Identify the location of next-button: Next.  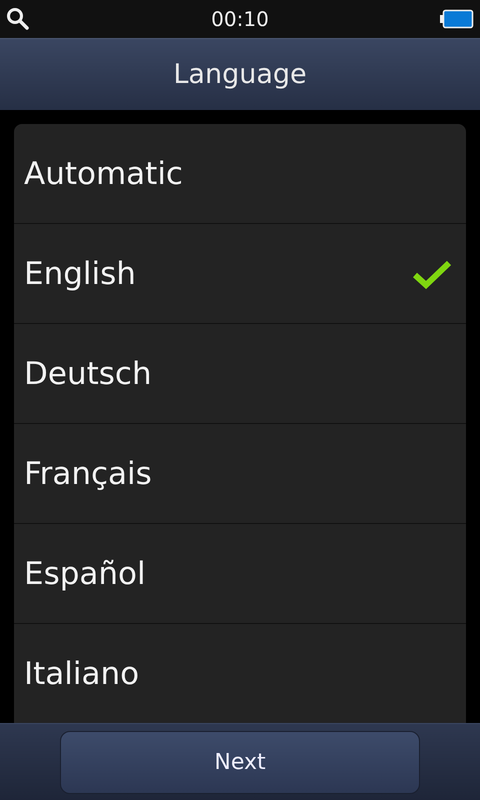
(240, 762).